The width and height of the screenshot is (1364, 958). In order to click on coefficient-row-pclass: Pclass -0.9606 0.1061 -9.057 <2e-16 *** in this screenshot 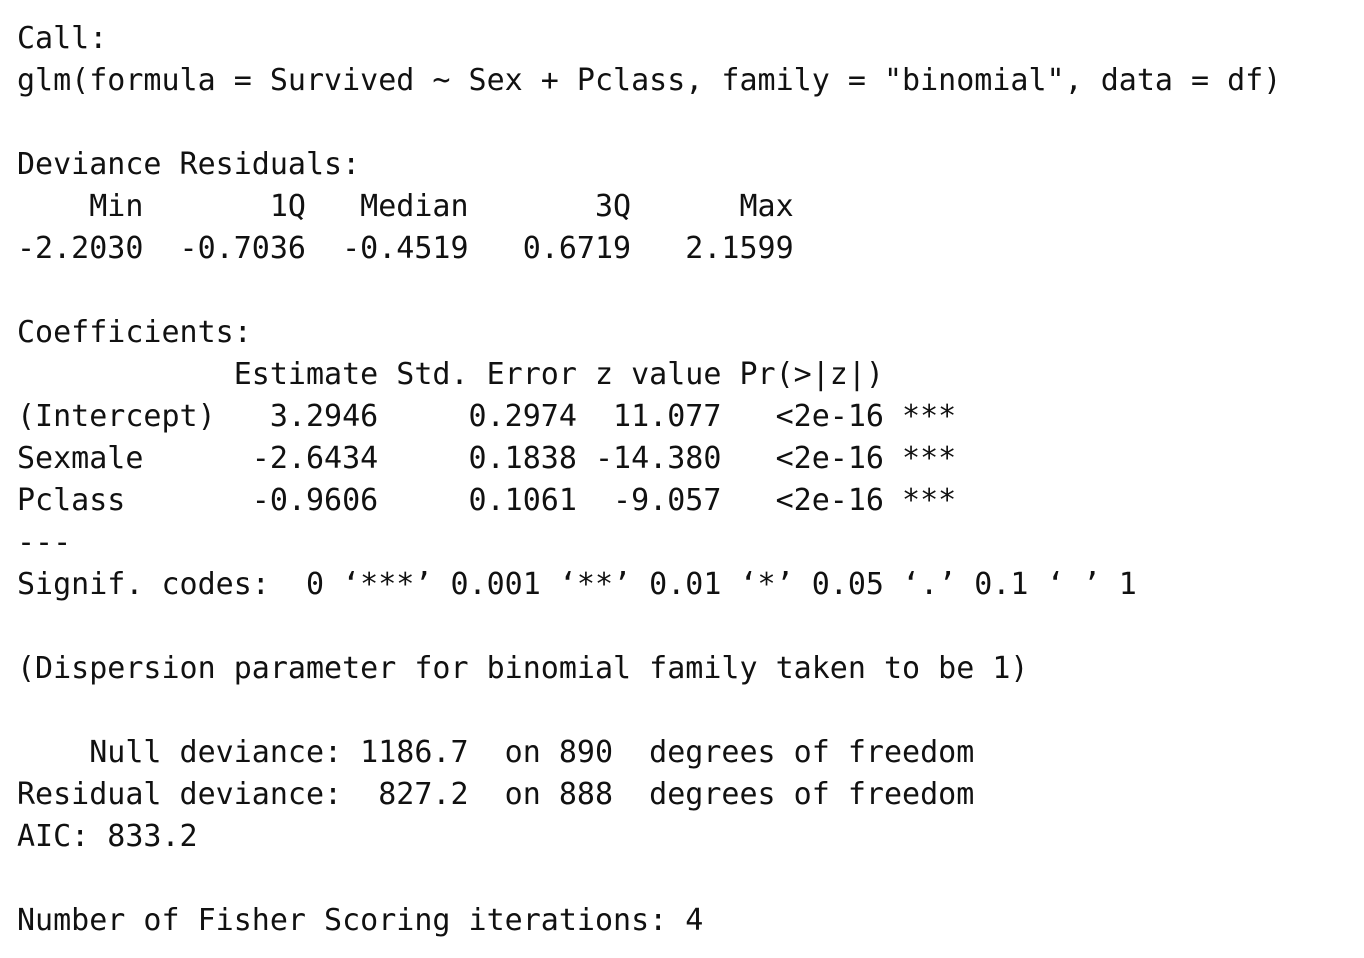, I will do `click(487, 500)`.